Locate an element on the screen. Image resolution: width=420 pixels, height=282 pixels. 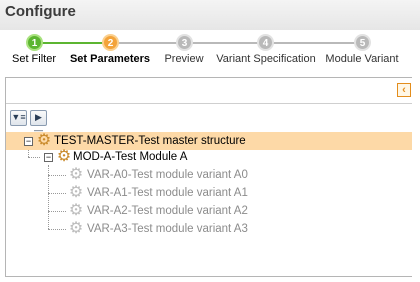
tree-node-variant: ⚙ VAR-A3-Test module variant A3 is located at coordinates (209, 229).